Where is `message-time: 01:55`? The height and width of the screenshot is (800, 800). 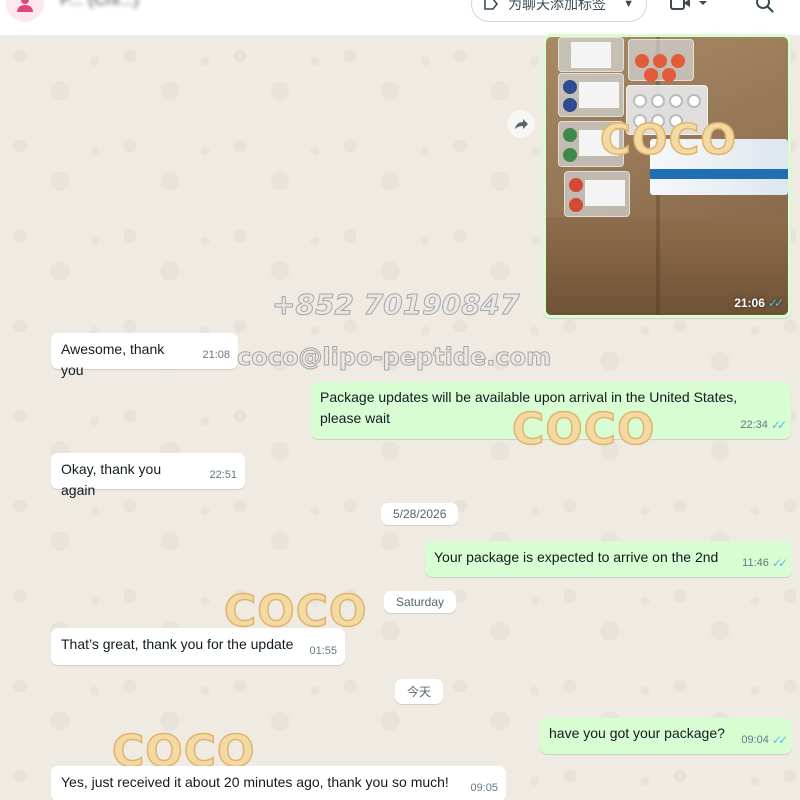 message-time: 01:55 is located at coordinates (323, 651).